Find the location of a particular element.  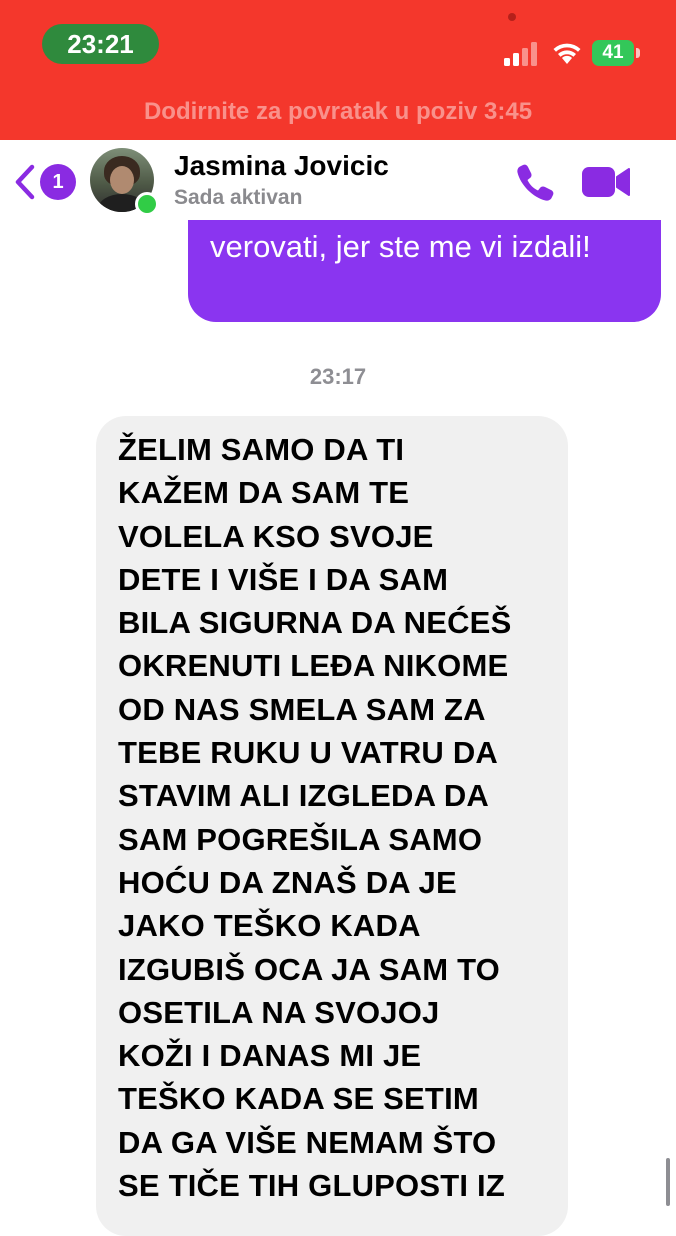

battery-level: 41 is located at coordinates (613, 53).